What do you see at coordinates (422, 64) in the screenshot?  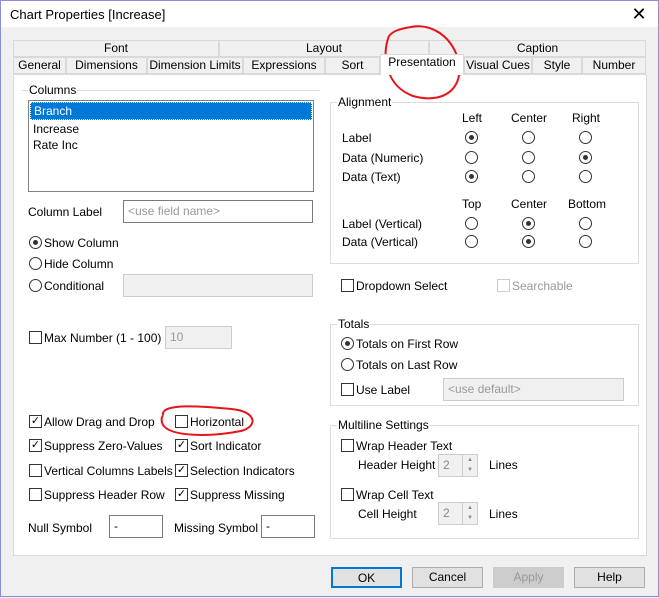 I see `tab-presentation: Presentation` at bounding box center [422, 64].